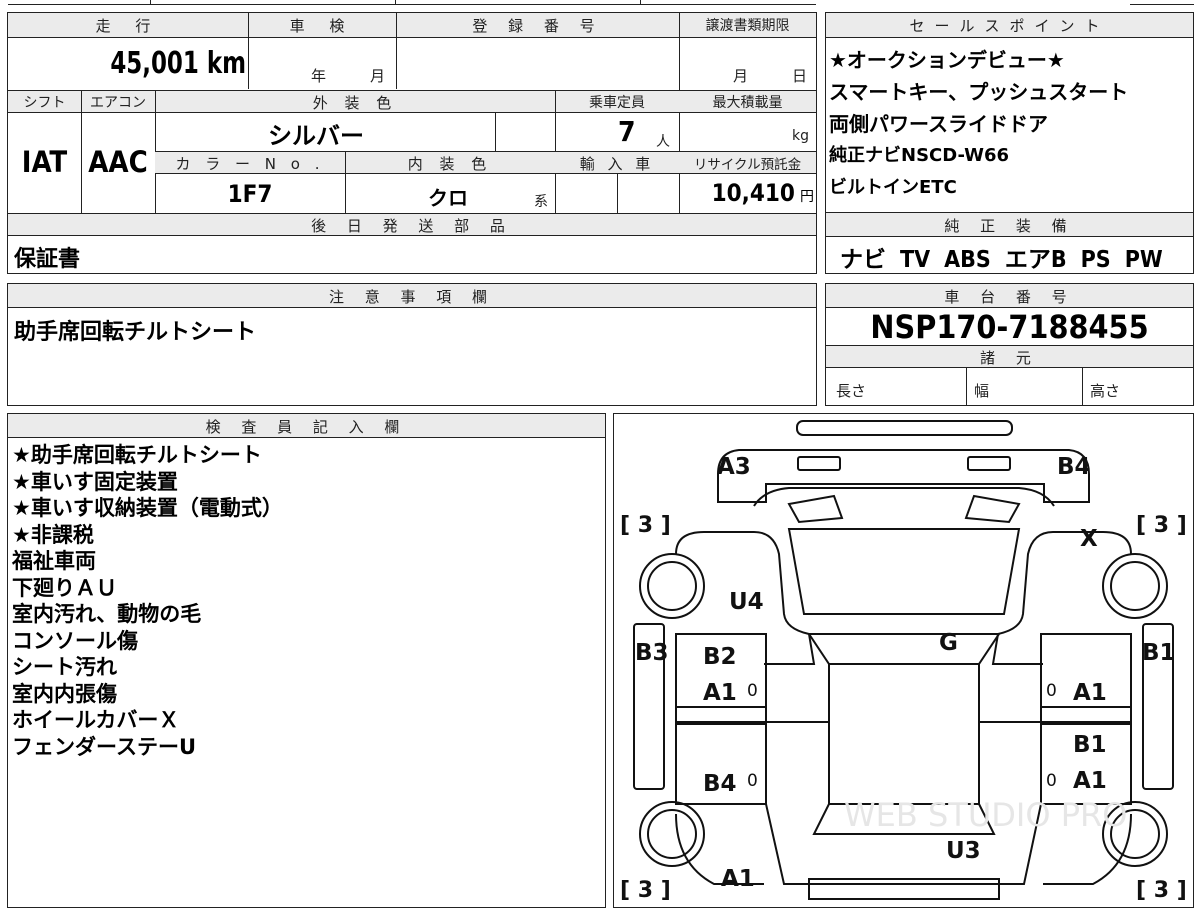 The height and width of the screenshot is (908, 1200). I want to click on mark-left-rear-door: B4, so click(720, 784).